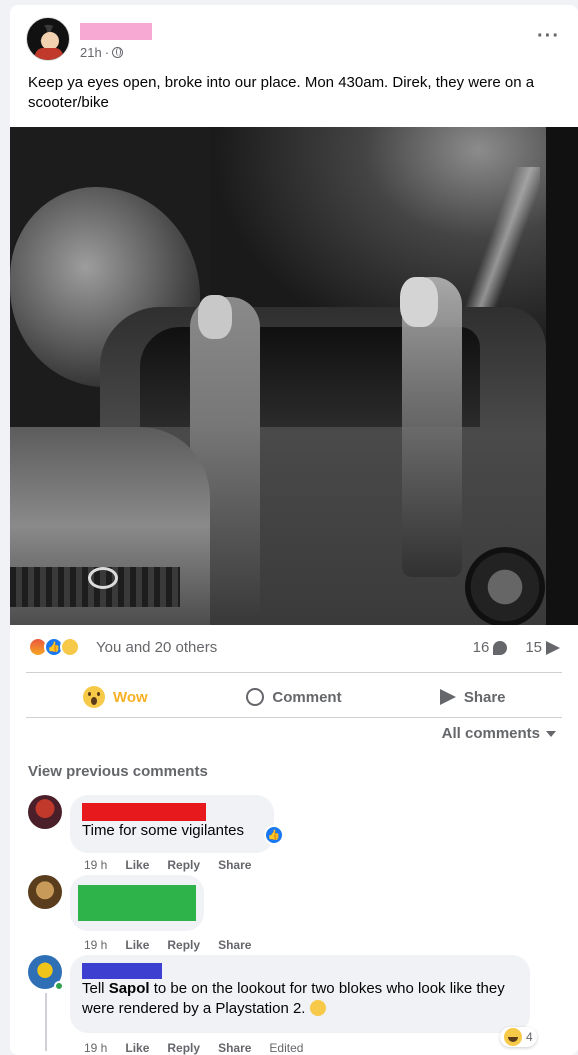  Describe the element at coordinates (49, 54) in the screenshot. I see `avatar-shirt` at that location.